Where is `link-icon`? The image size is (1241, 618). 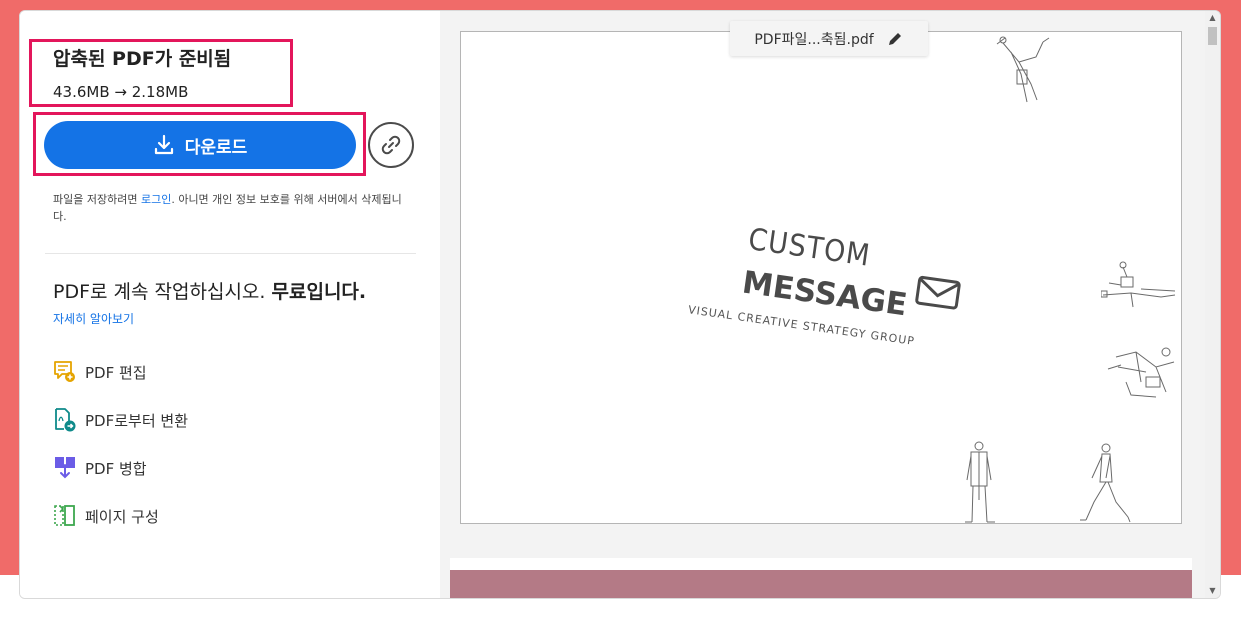
link-icon is located at coordinates (391, 145).